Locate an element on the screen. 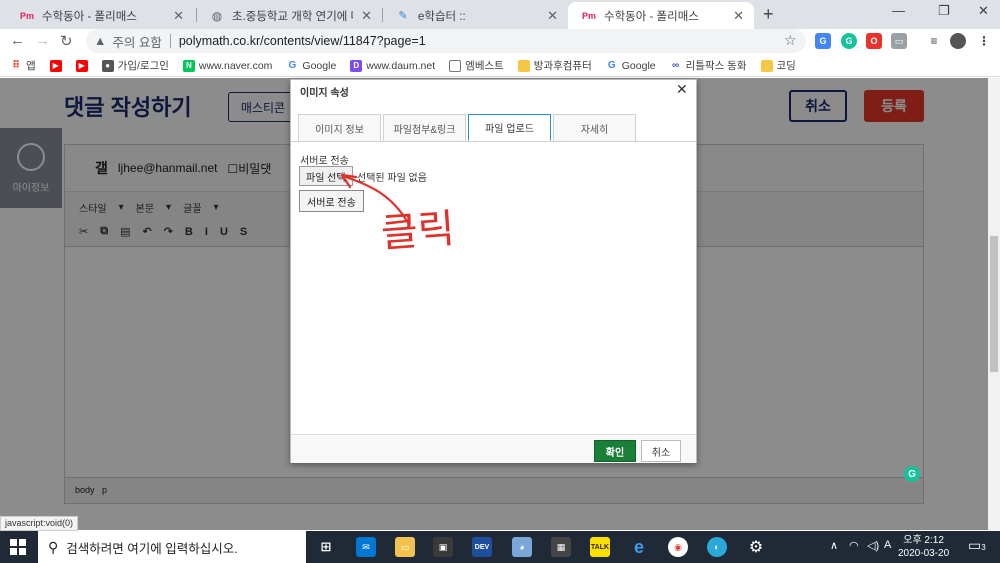 Image resolution: width=1000 pixels, height=563 pixels. windows-start-icon is located at coordinates (18, 547).